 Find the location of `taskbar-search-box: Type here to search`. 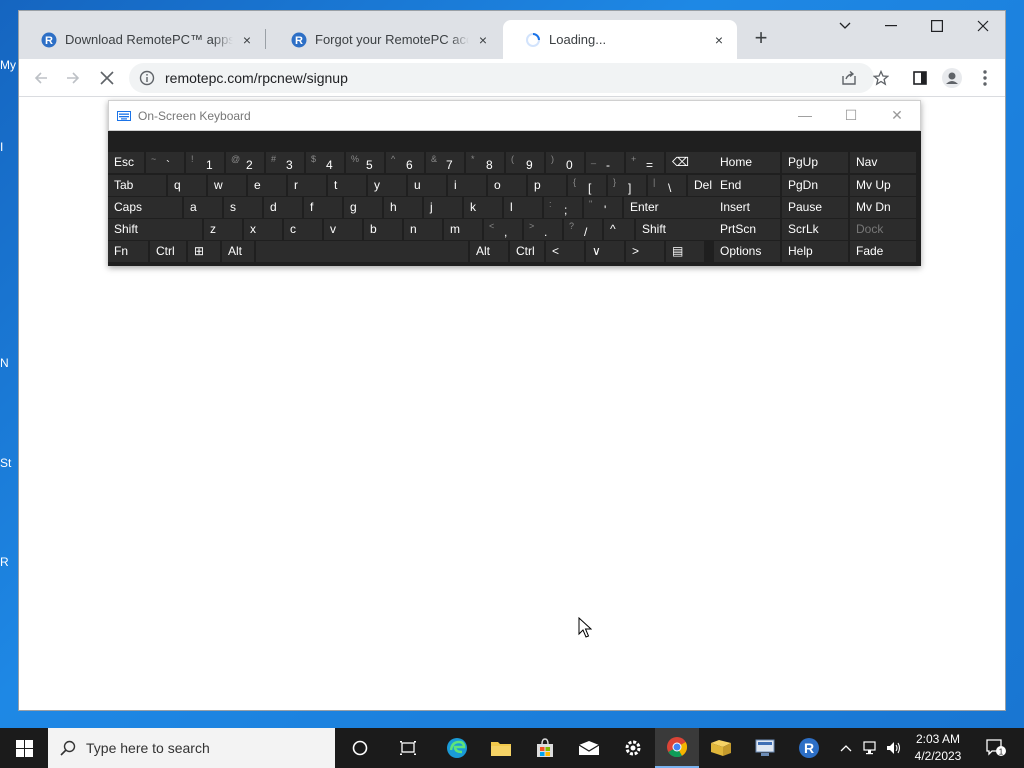

taskbar-search-box: Type here to search is located at coordinates (191, 748).